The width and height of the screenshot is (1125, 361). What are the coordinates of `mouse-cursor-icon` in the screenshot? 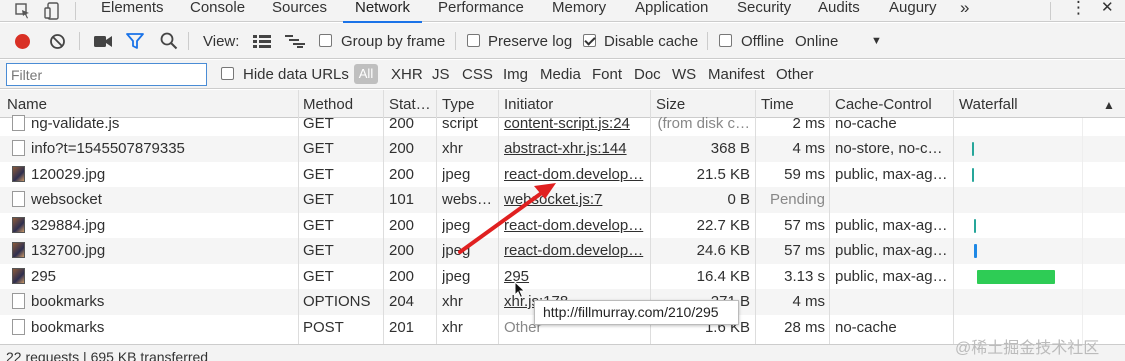 It's located at (520, 290).